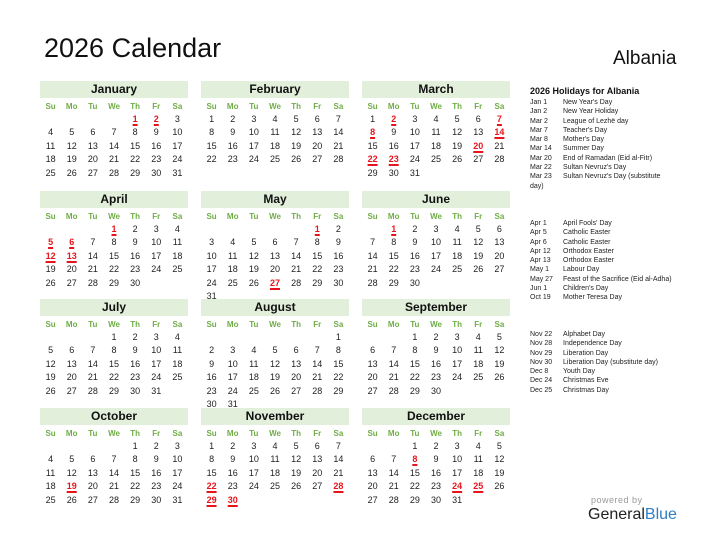 The image size is (712, 550). Describe the element at coordinates (620, 297) in the screenshot. I see `holiday-item: Oct 19 Mother Teresa Day` at that location.